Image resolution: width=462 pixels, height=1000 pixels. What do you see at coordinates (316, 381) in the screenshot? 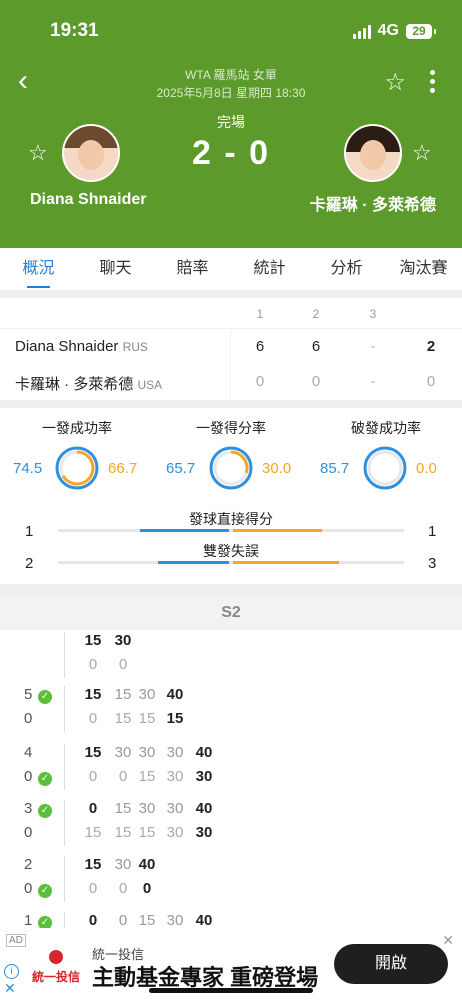
I see `p2-set2: 0` at bounding box center [316, 381].